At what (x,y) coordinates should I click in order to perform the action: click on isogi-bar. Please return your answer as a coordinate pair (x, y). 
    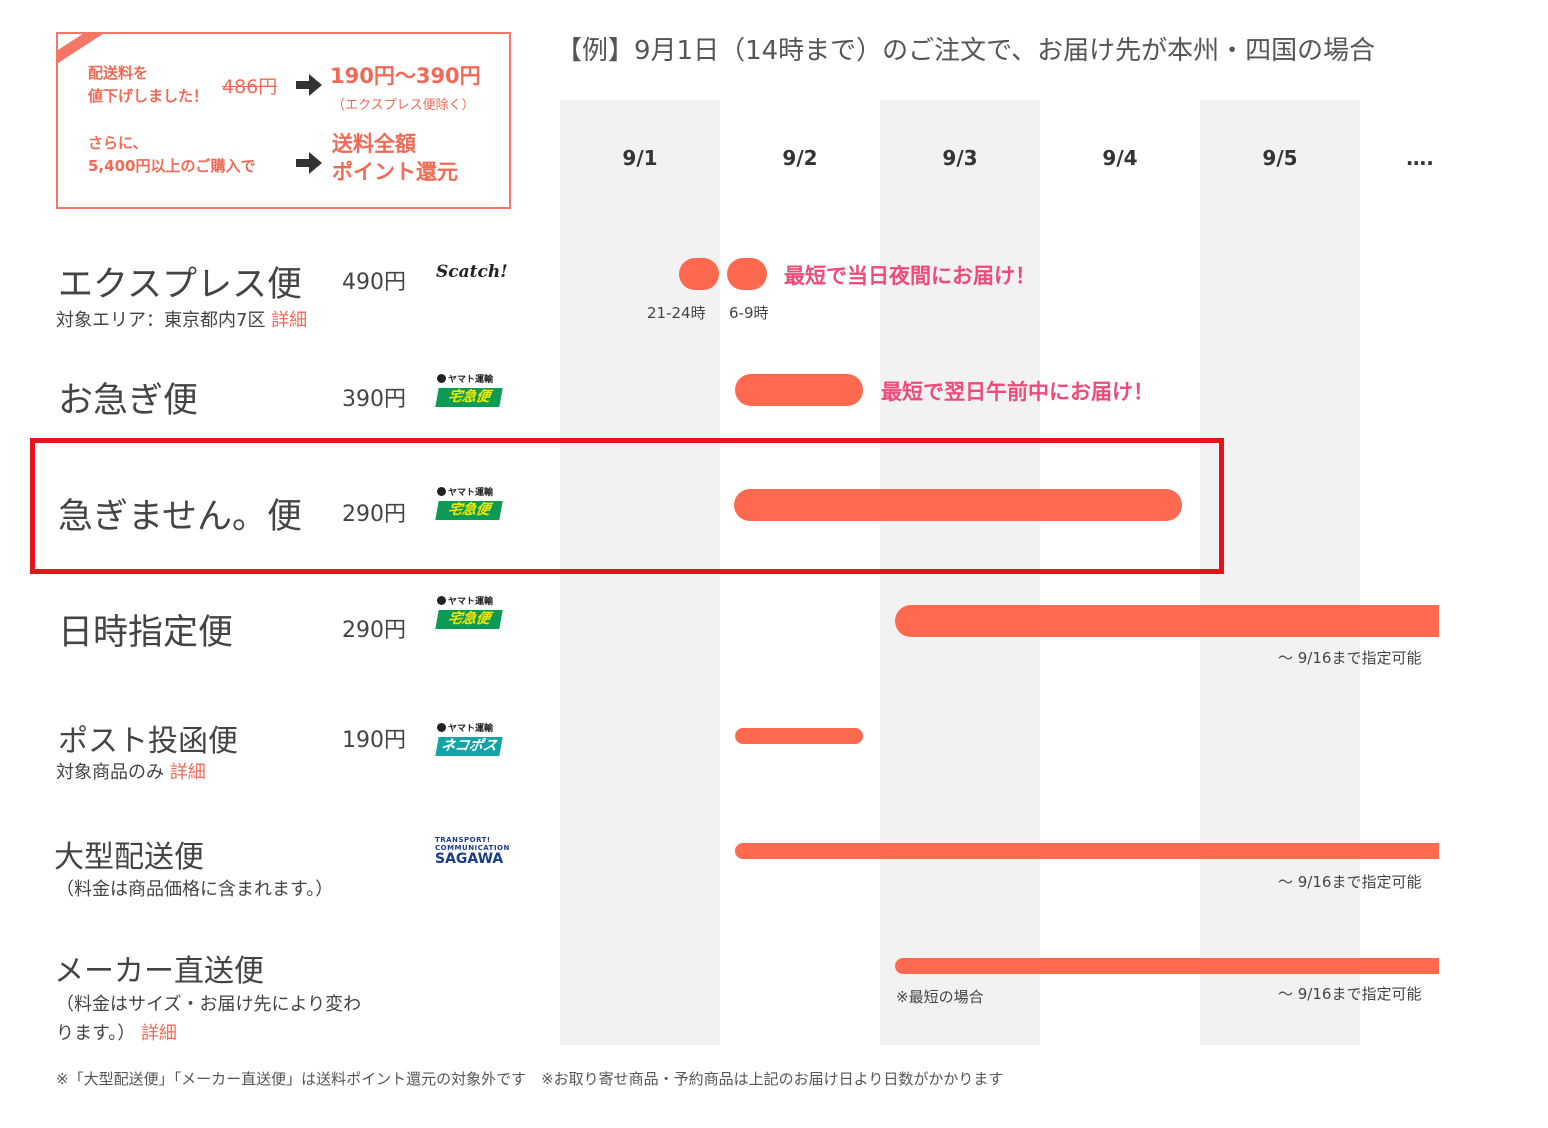
    Looking at the image, I should click on (799, 390).